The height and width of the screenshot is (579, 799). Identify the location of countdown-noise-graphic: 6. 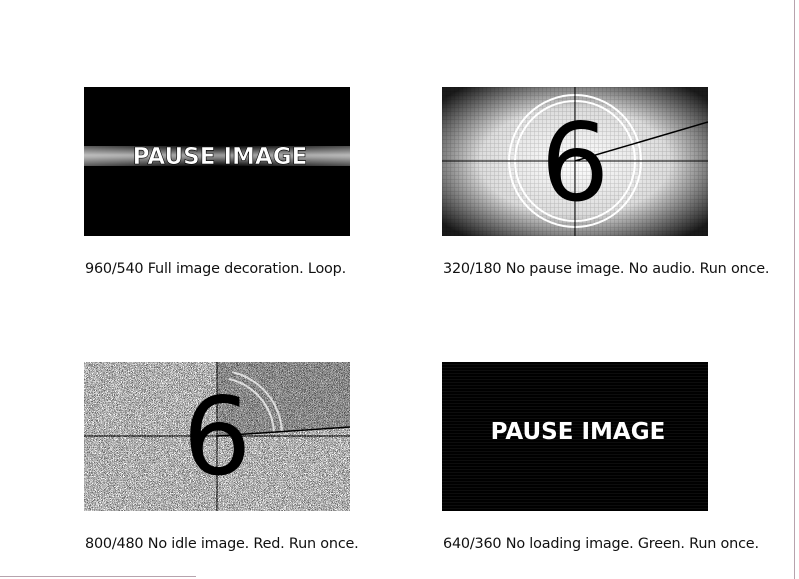
(217, 436).